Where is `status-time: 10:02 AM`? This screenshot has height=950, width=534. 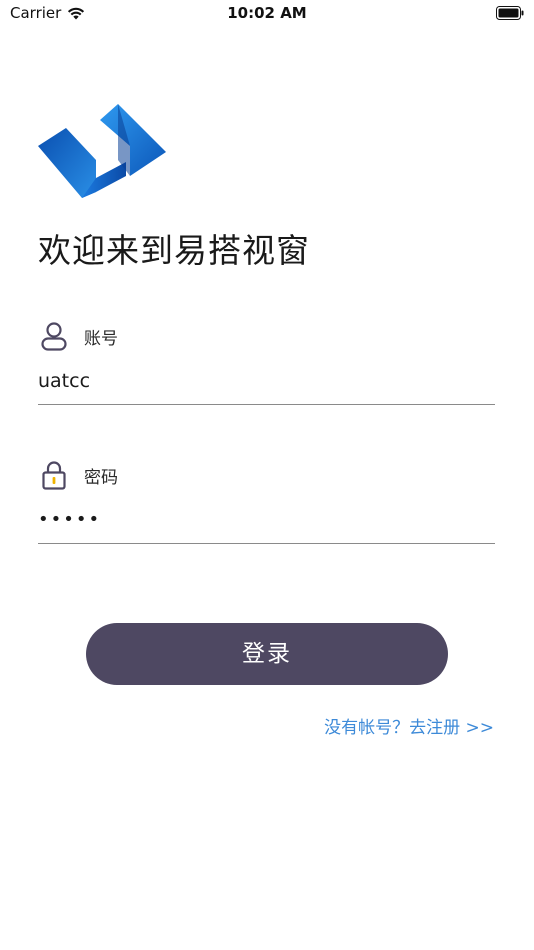 status-time: 10:02 AM is located at coordinates (267, 13).